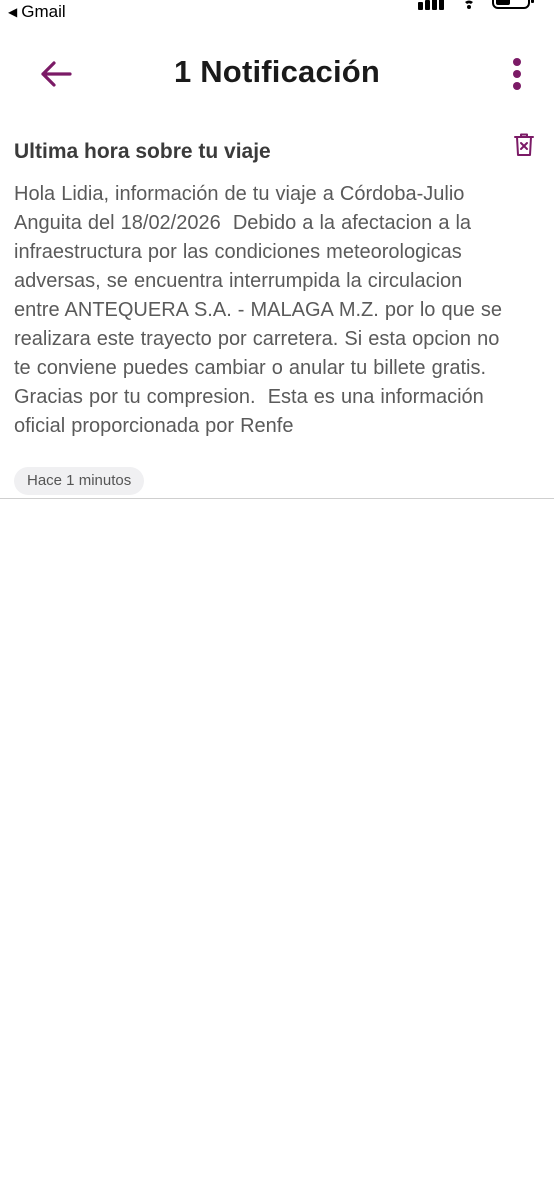 This screenshot has width=554, height=1200. What do you see at coordinates (142, 151) in the screenshot?
I see `notification-title: Ultima hora sobre tu viaje` at bounding box center [142, 151].